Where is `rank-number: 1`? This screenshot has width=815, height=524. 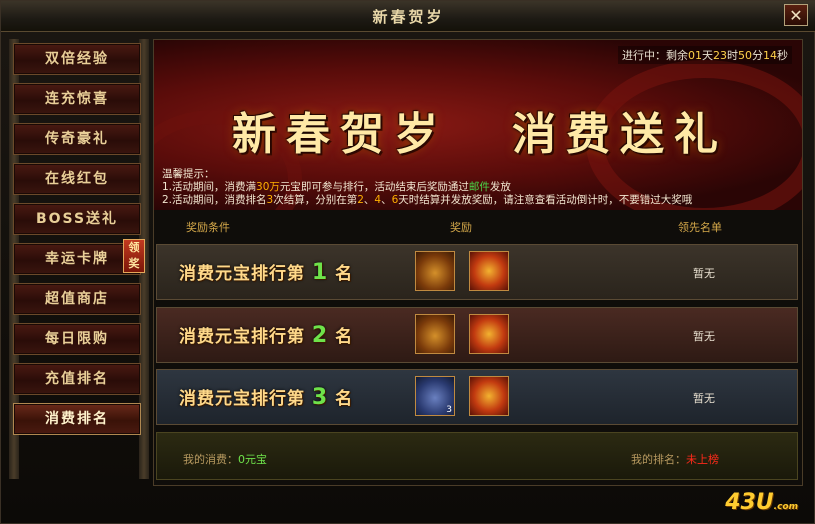
rank-number: 1 is located at coordinates (320, 272).